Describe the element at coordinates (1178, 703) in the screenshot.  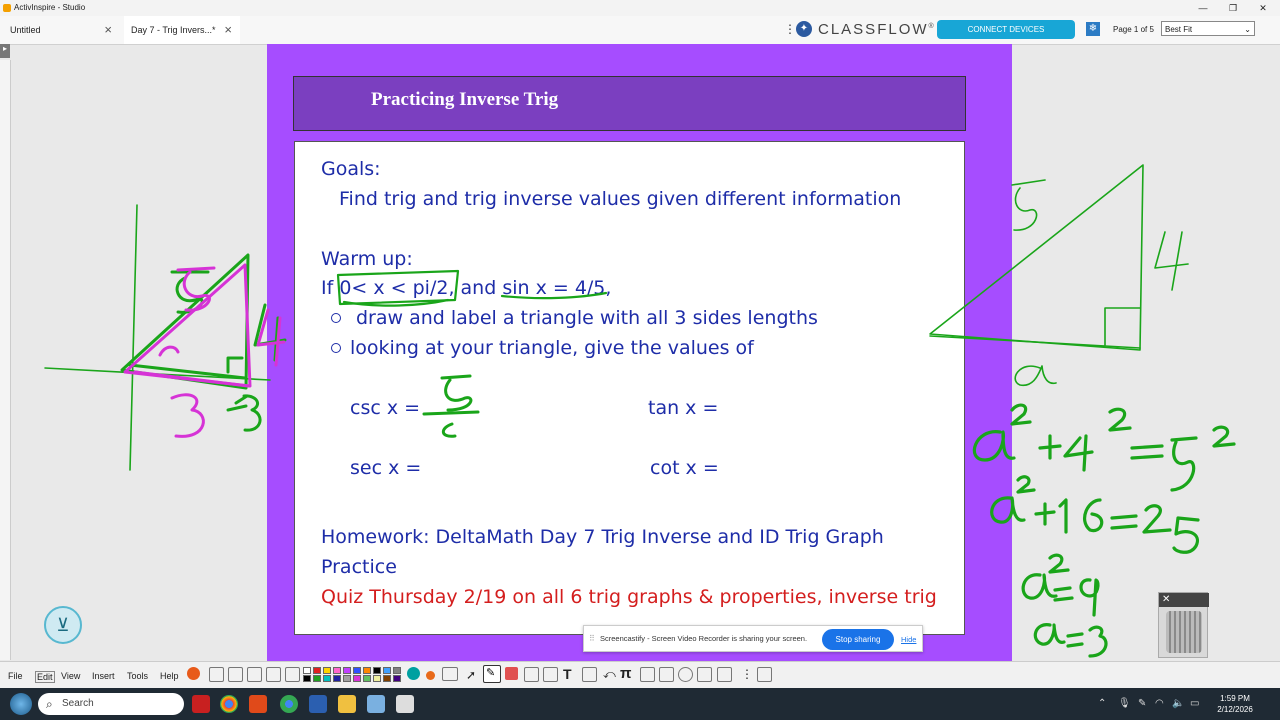
I see `volume-icon: 🔈` at that location.